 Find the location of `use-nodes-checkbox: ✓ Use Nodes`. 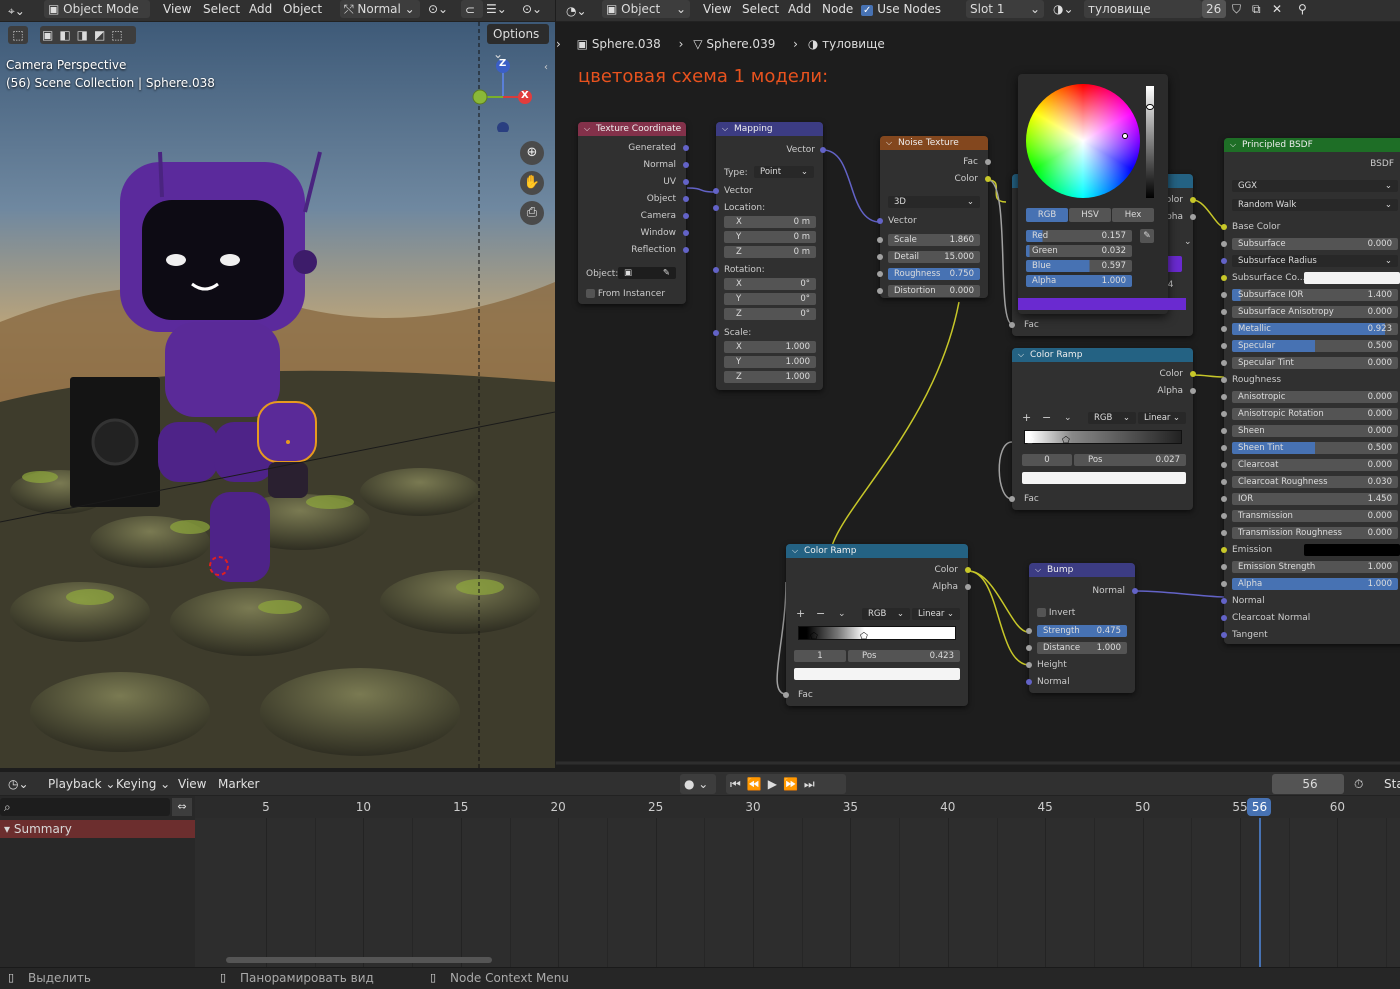

use-nodes-checkbox: ✓ Use Nodes is located at coordinates (901, 9).